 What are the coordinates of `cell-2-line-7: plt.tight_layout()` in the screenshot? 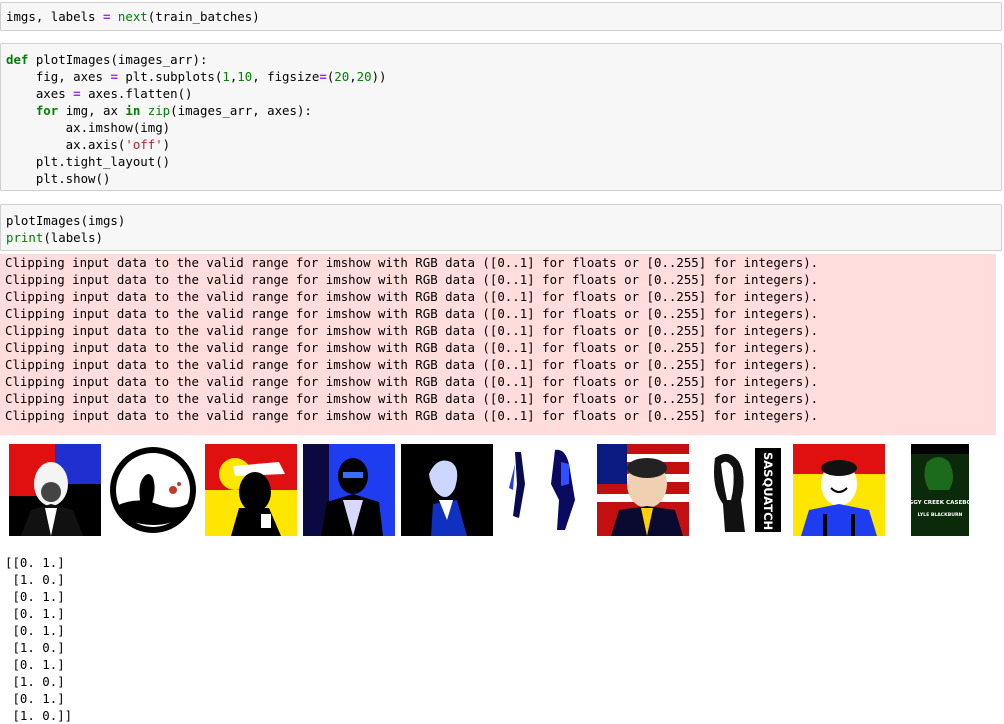 It's located at (88, 161).